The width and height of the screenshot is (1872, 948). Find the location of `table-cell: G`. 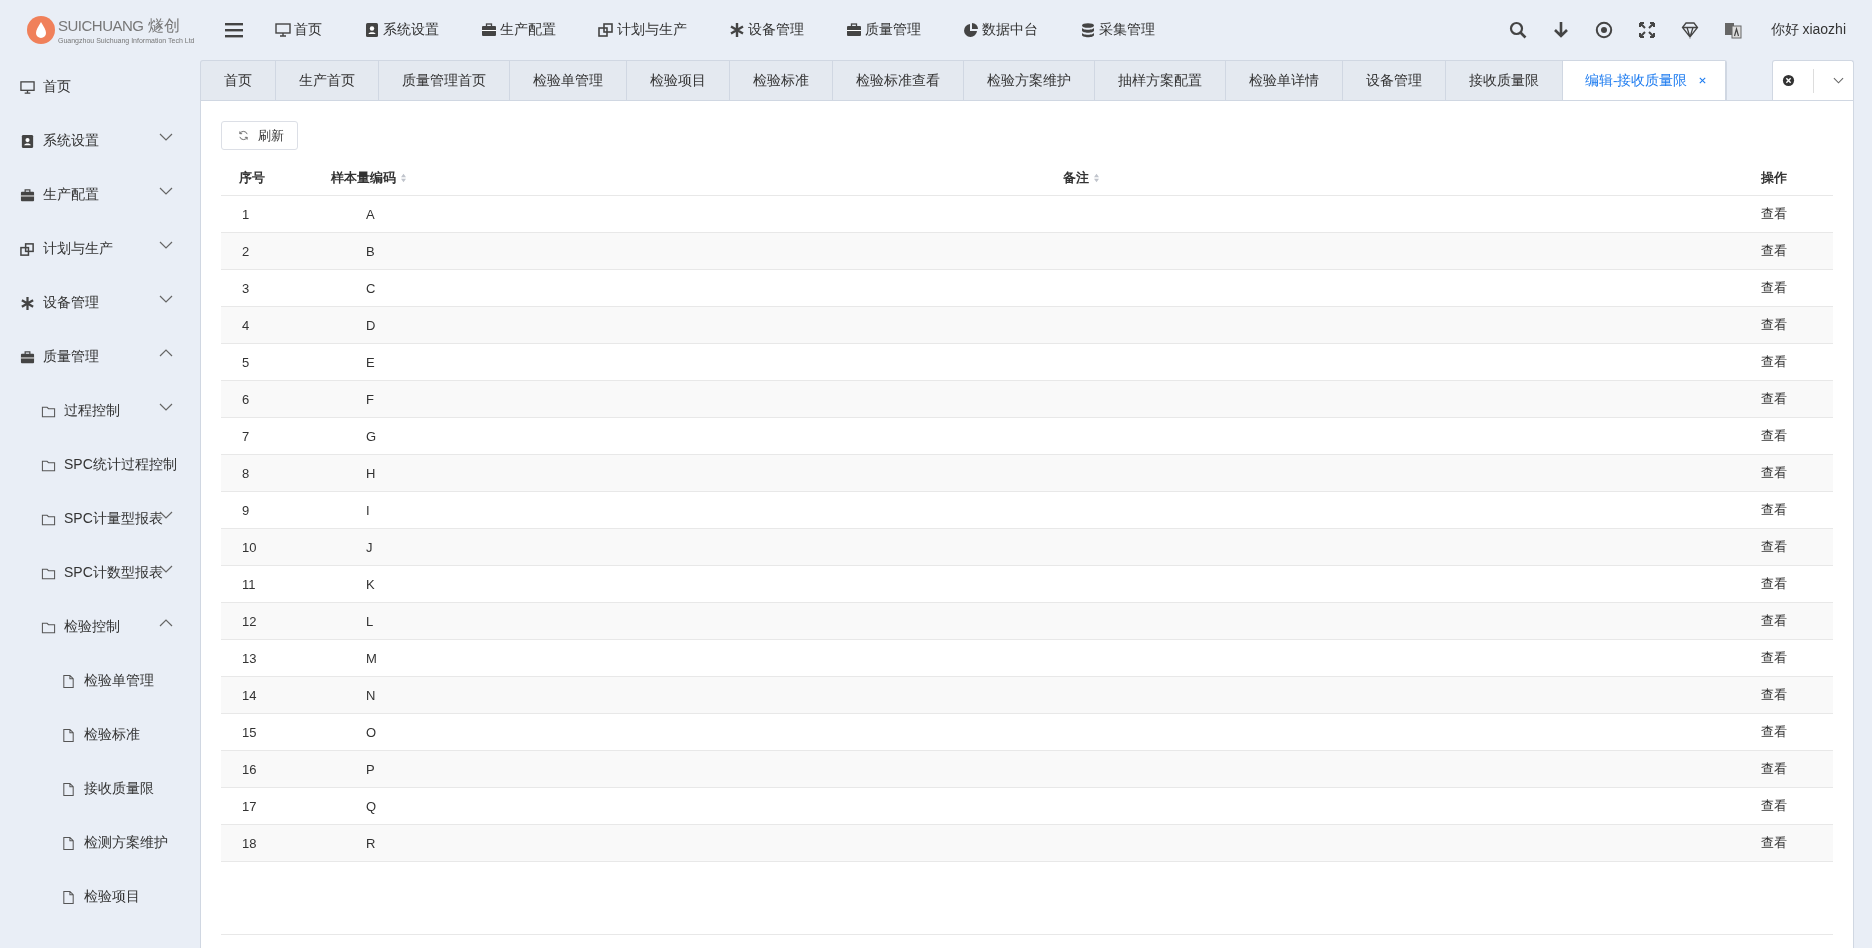

table-cell: G is located at coordinates (371, 436).